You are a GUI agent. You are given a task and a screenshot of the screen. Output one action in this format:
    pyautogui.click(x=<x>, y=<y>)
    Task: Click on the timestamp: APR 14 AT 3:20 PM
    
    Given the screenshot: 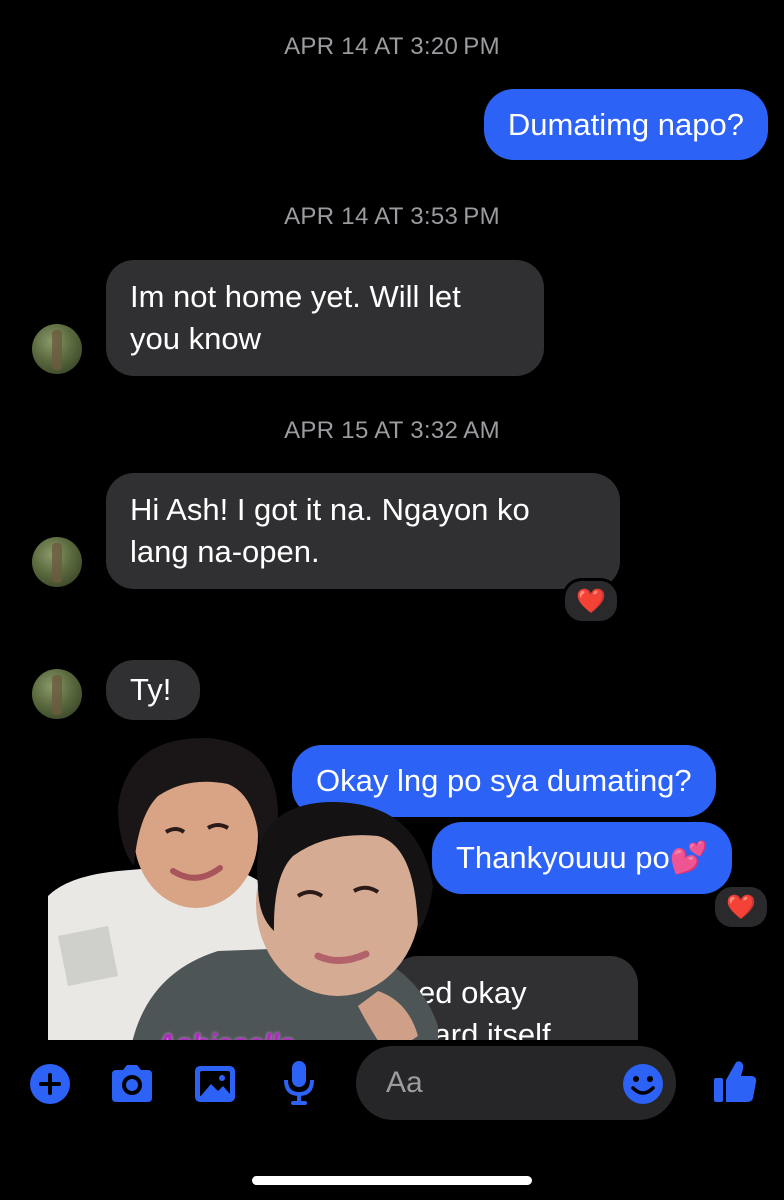 What is the action you would take?
    pyautogui.click(x=392, y=46)
    